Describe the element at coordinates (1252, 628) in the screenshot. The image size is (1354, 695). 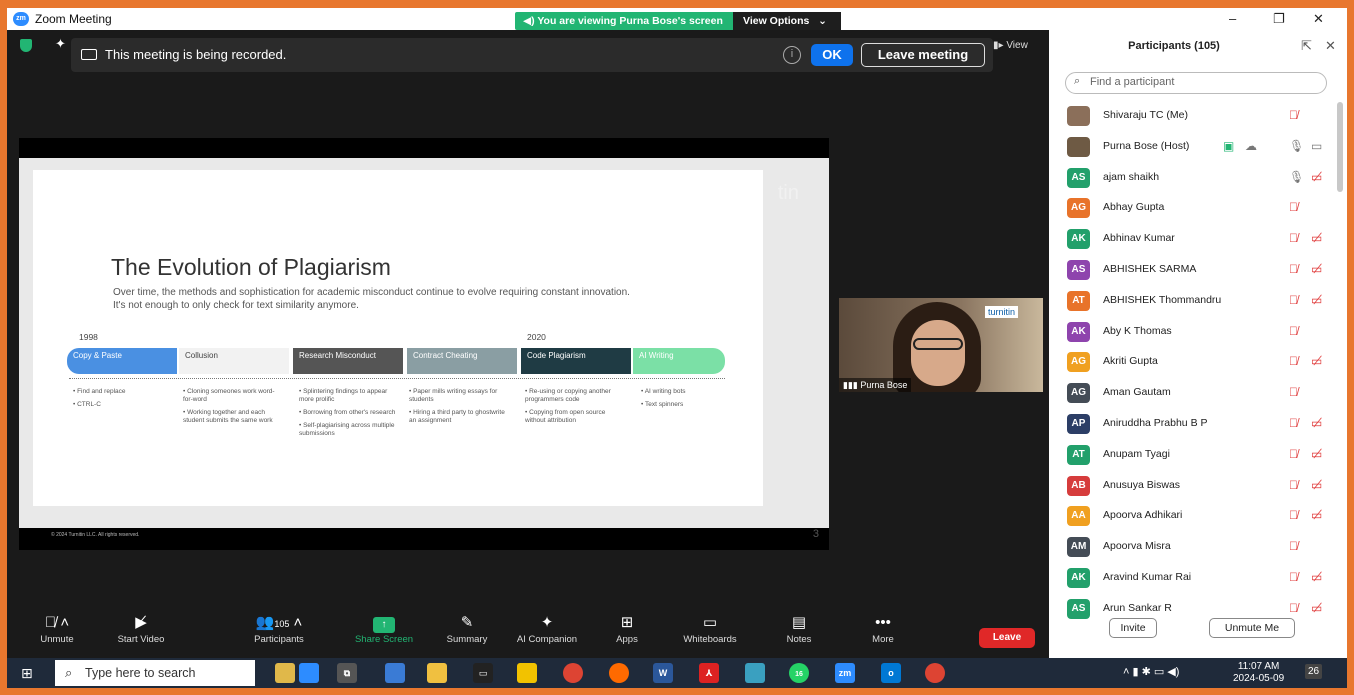
I see `unmute-me-button: Unmute Me` at that location.